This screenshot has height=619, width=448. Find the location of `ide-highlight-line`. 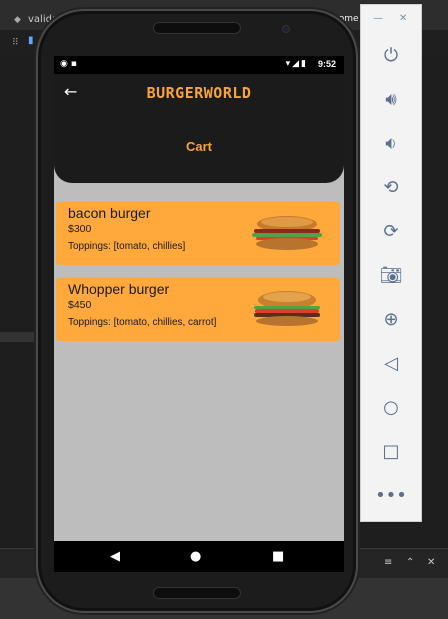

ide-highlight-line is located at coordinates (20, 337).